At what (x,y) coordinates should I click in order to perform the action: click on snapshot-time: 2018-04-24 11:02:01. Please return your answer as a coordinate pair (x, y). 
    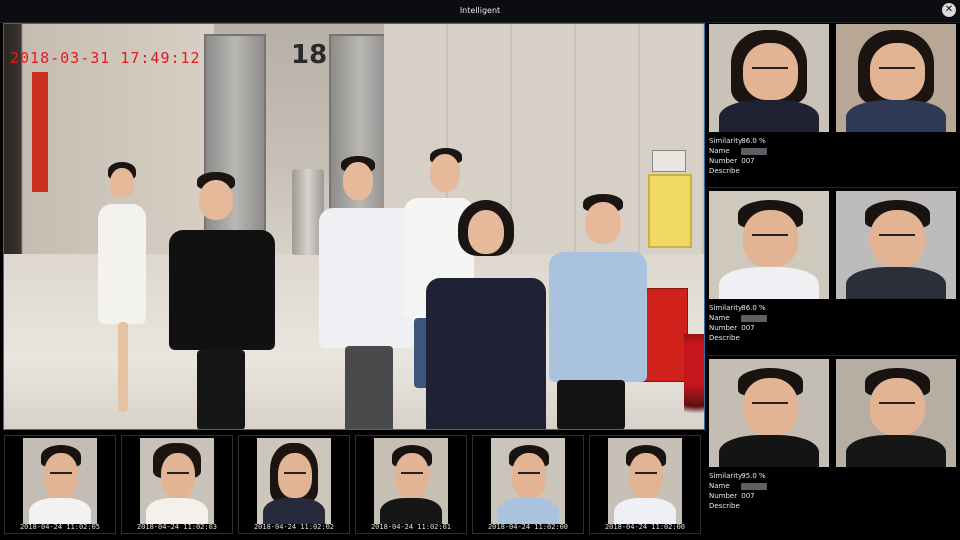
    Looking at the image, I should click on (411, 527).